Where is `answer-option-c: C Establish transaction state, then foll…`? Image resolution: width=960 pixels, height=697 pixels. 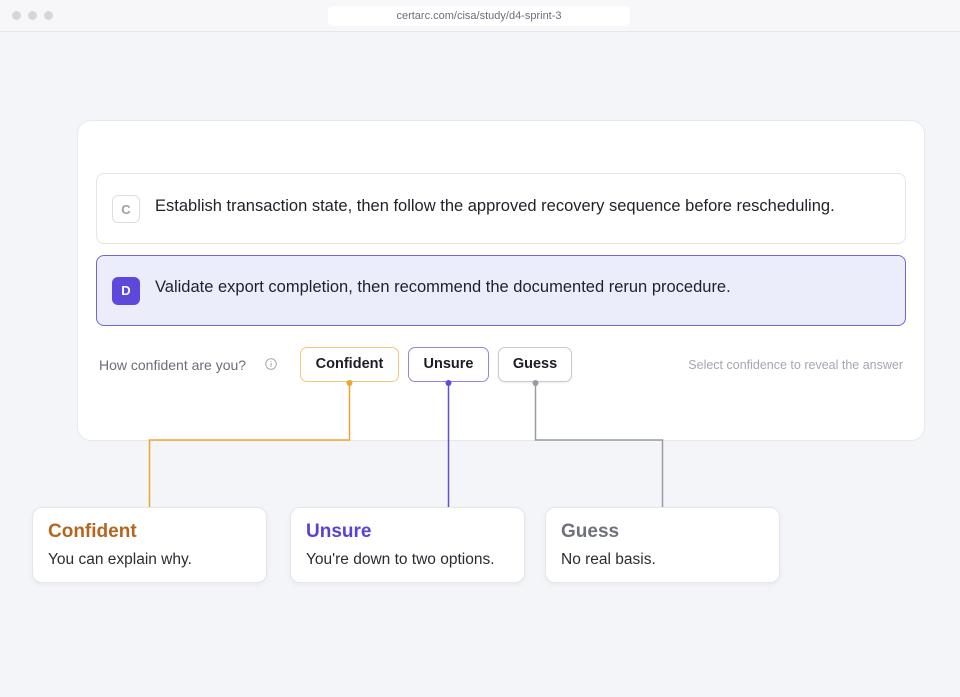 answer-option-c: C Establish transaction state, then foll… is located at coordinates (501, 208).